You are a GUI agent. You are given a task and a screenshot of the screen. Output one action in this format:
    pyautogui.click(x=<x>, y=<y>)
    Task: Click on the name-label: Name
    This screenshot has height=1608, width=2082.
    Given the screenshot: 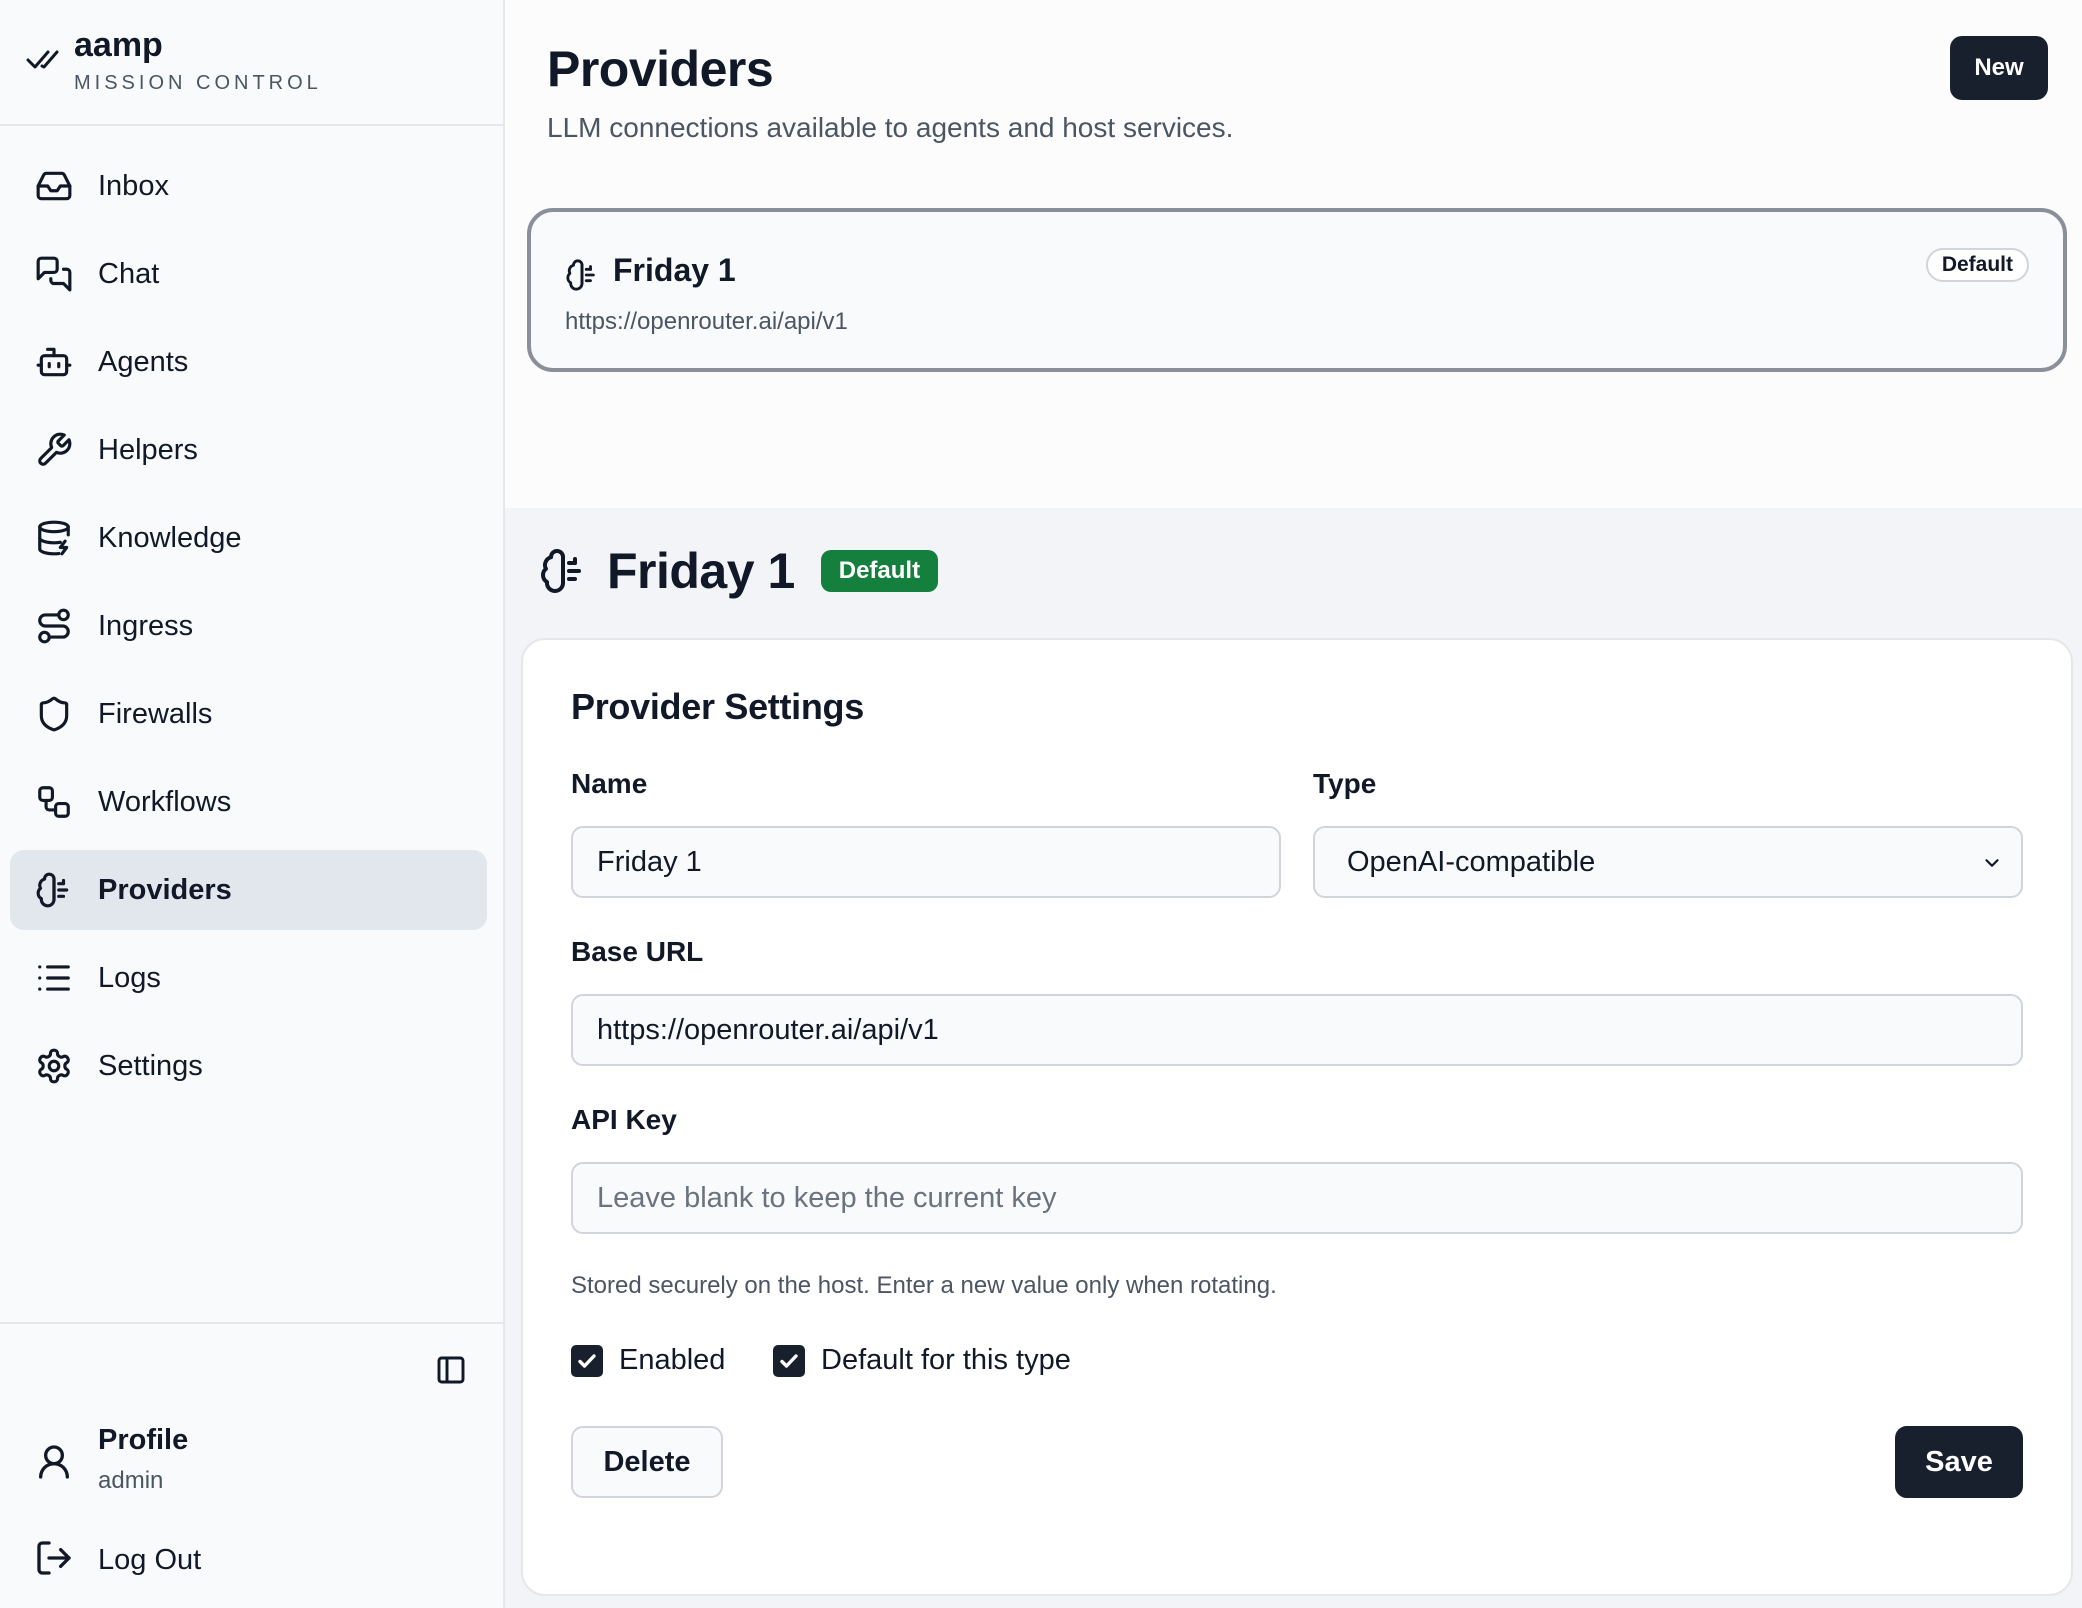 What is the action you would take?
    pyautogui.click(x=609, y=783)
    